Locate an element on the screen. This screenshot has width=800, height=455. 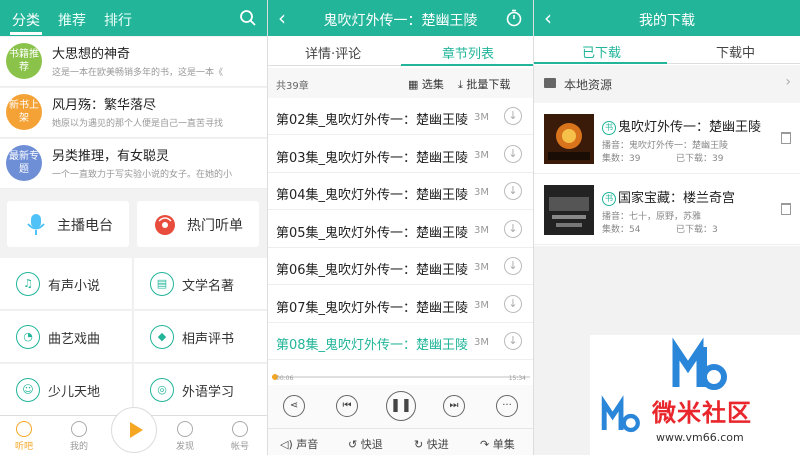
speaker-icon: ◁) is located at coordinates (288, 444).